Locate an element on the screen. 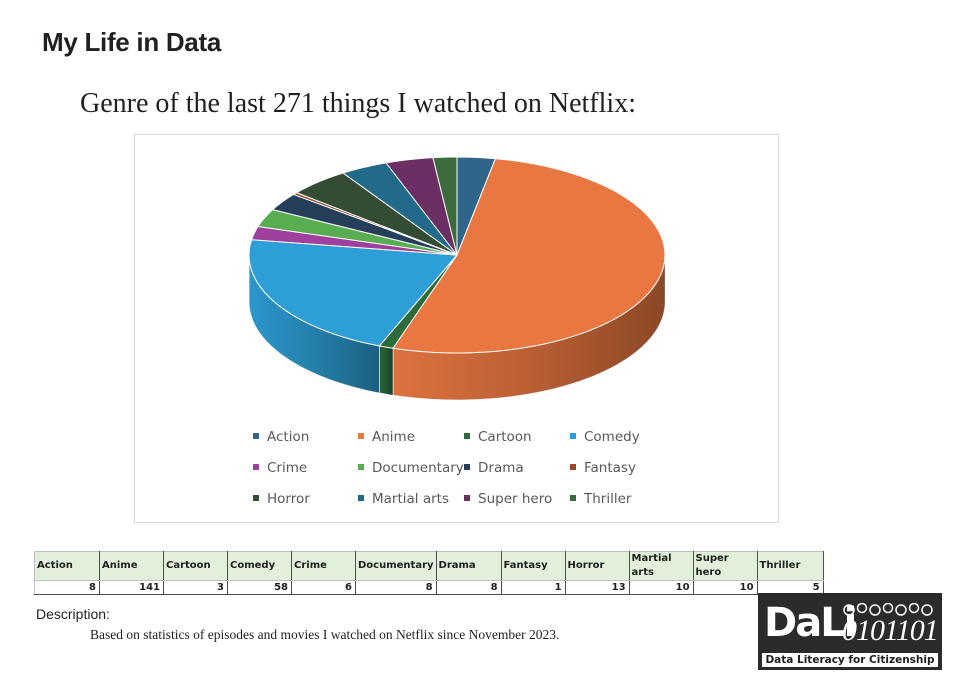  legend-item-drama: Drama is located at coordinates (494, 468).